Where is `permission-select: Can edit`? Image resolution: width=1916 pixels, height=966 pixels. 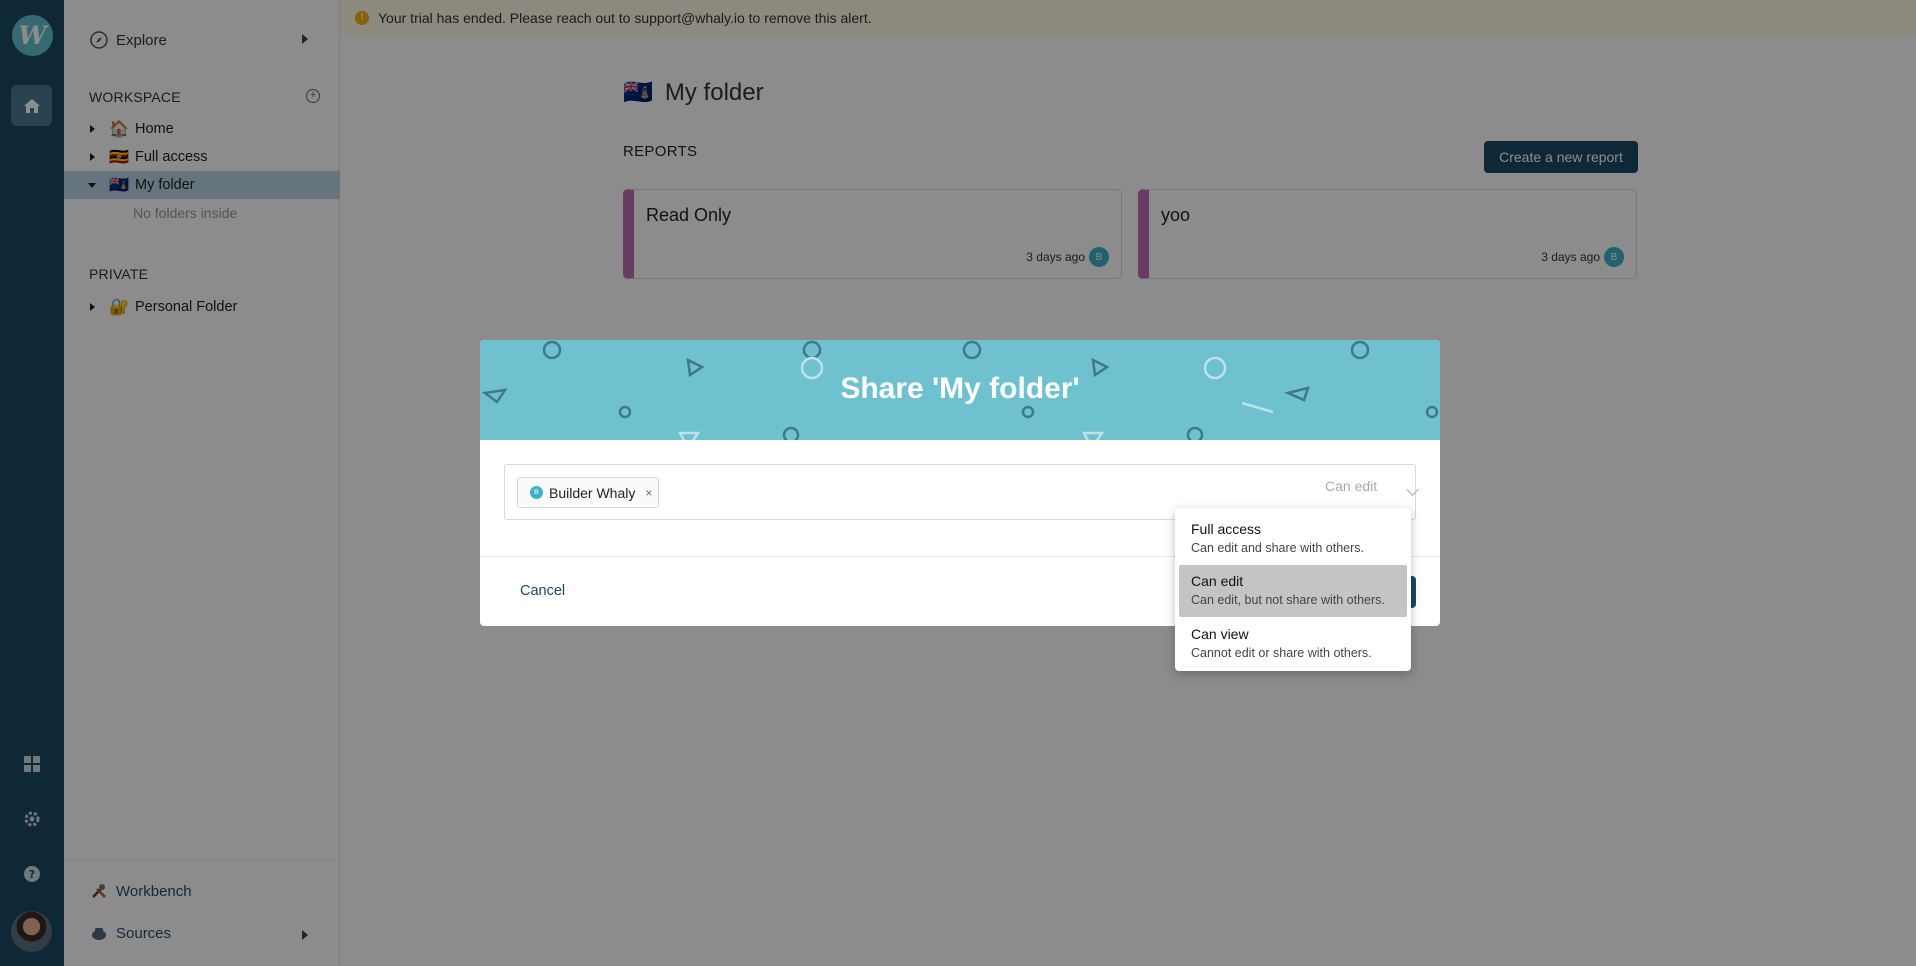 permission-select: Can edit is located at coordinates (1351, 486).